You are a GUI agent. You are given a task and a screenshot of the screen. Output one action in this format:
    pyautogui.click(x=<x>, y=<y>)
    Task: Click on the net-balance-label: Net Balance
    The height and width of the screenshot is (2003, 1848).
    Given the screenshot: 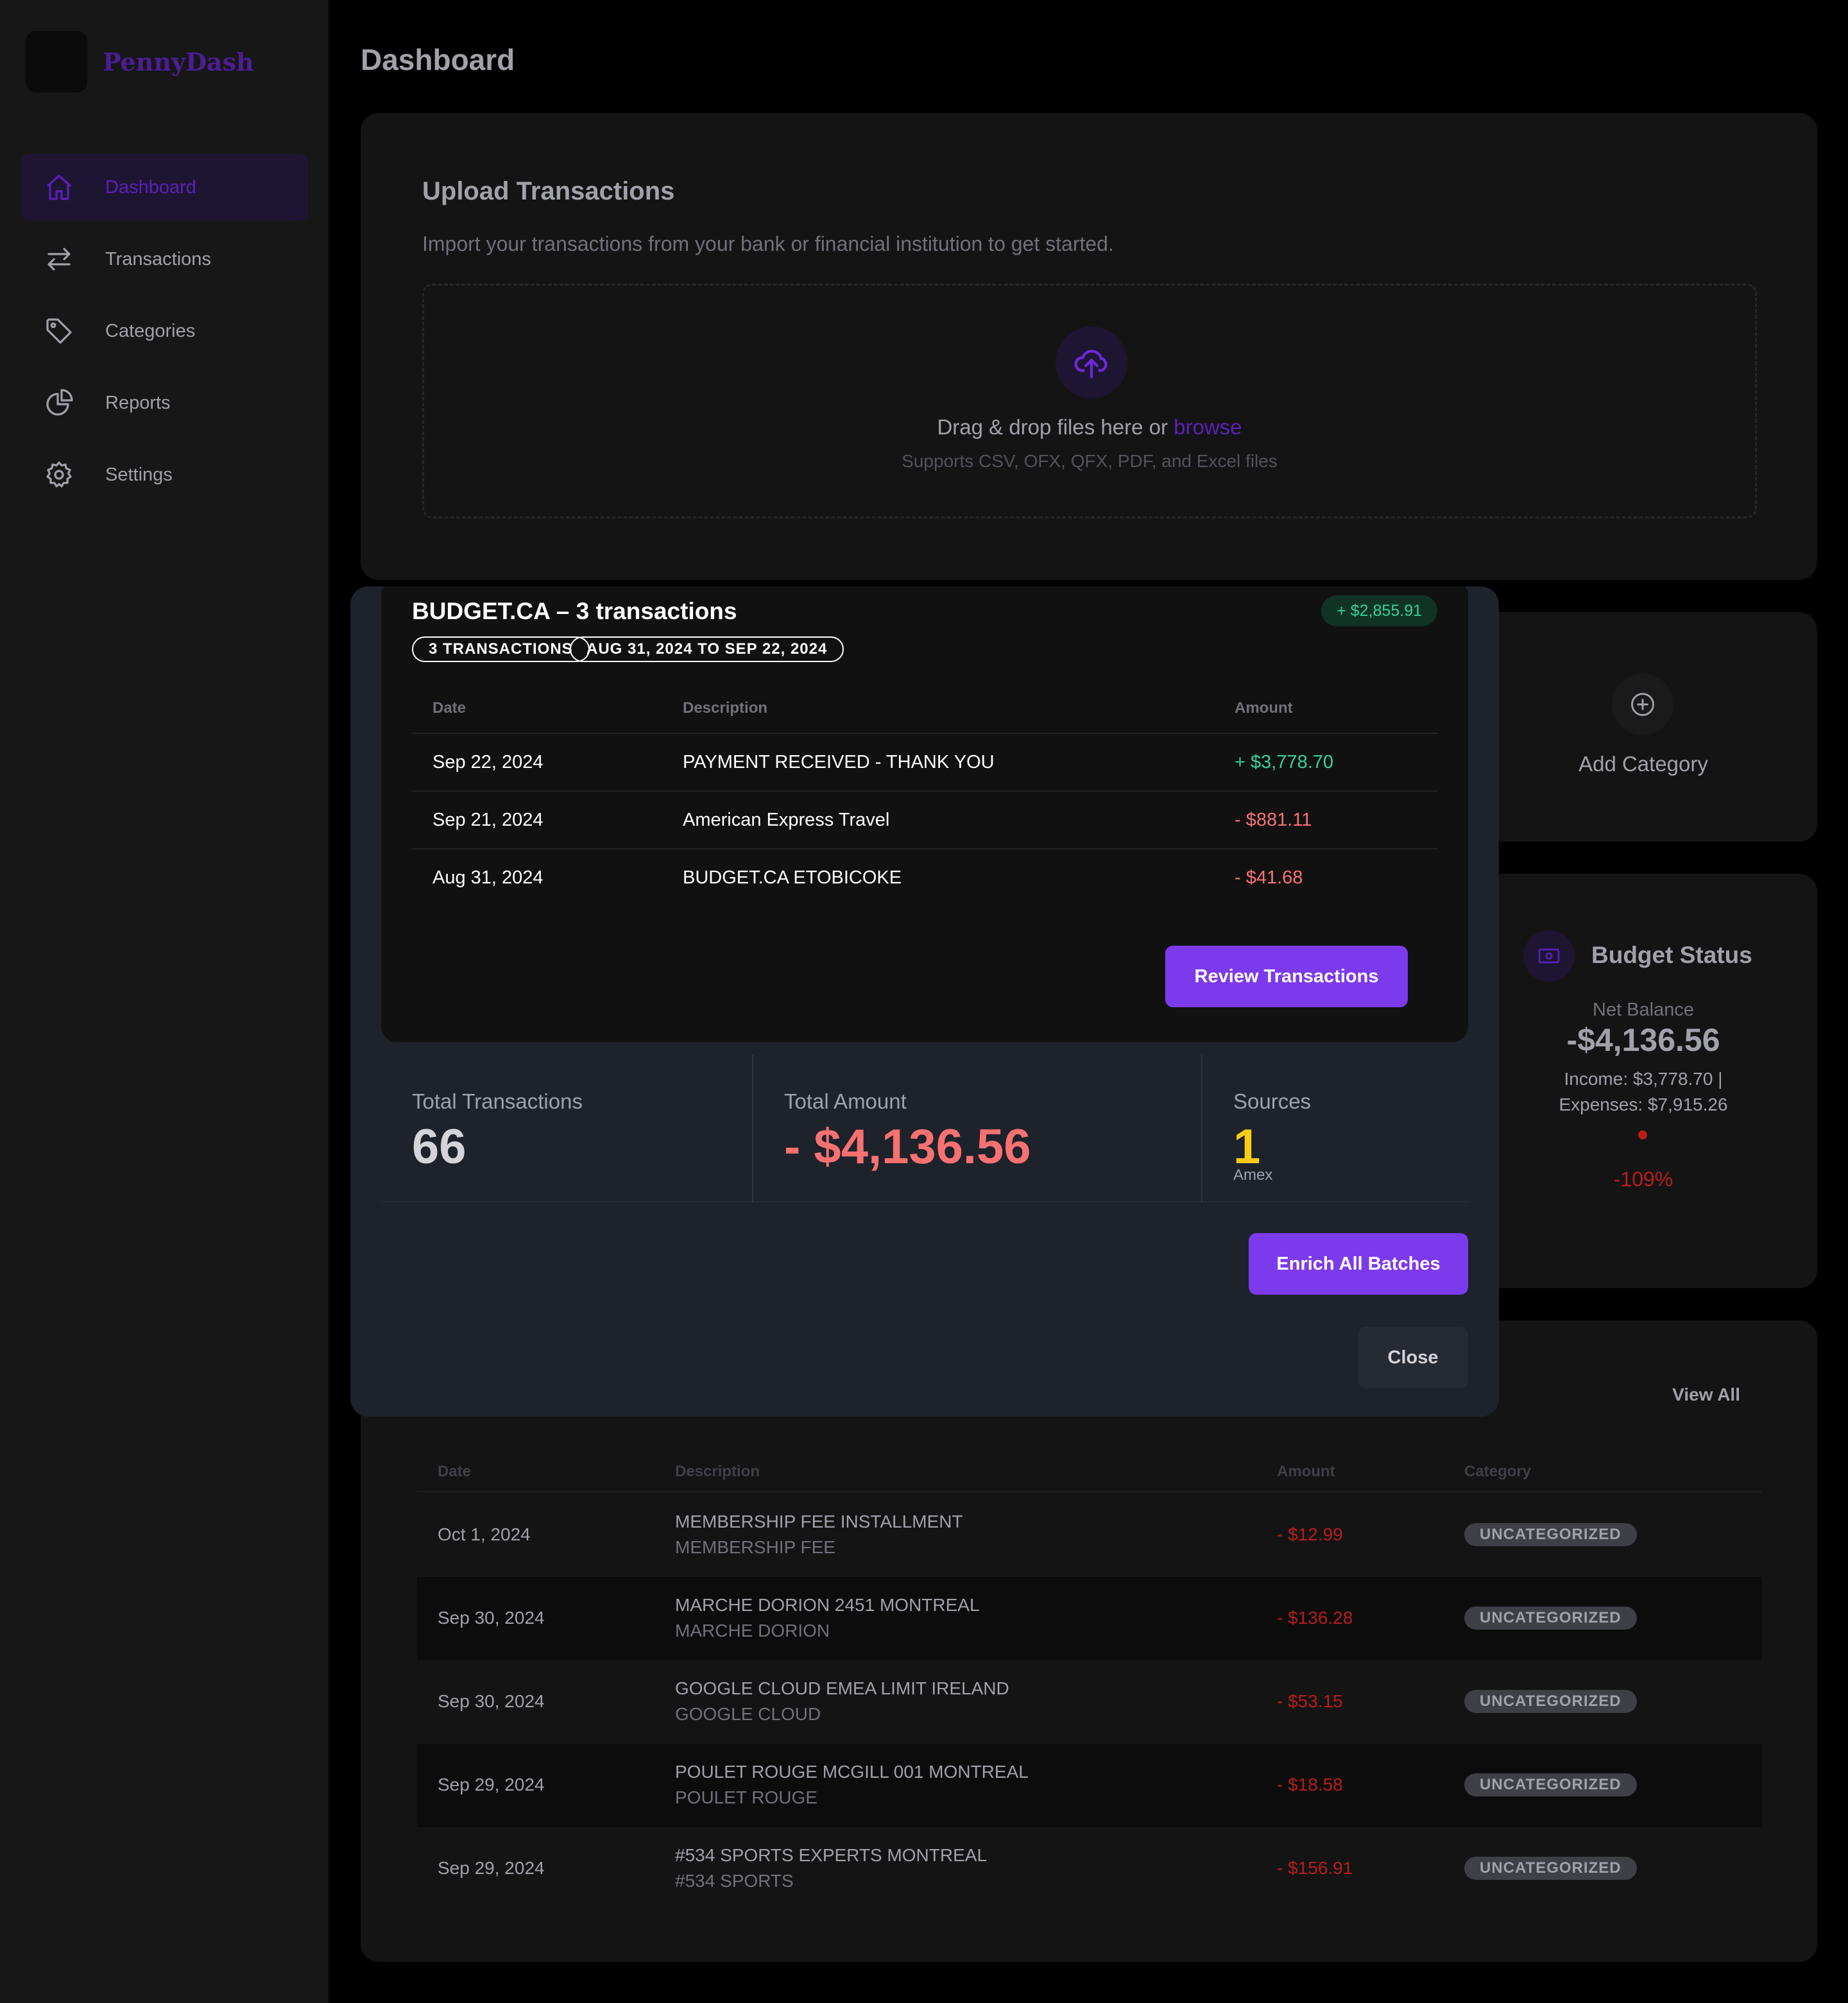 What is the action you would take?
    pyautogui.click(x=1644, y=1010)
    